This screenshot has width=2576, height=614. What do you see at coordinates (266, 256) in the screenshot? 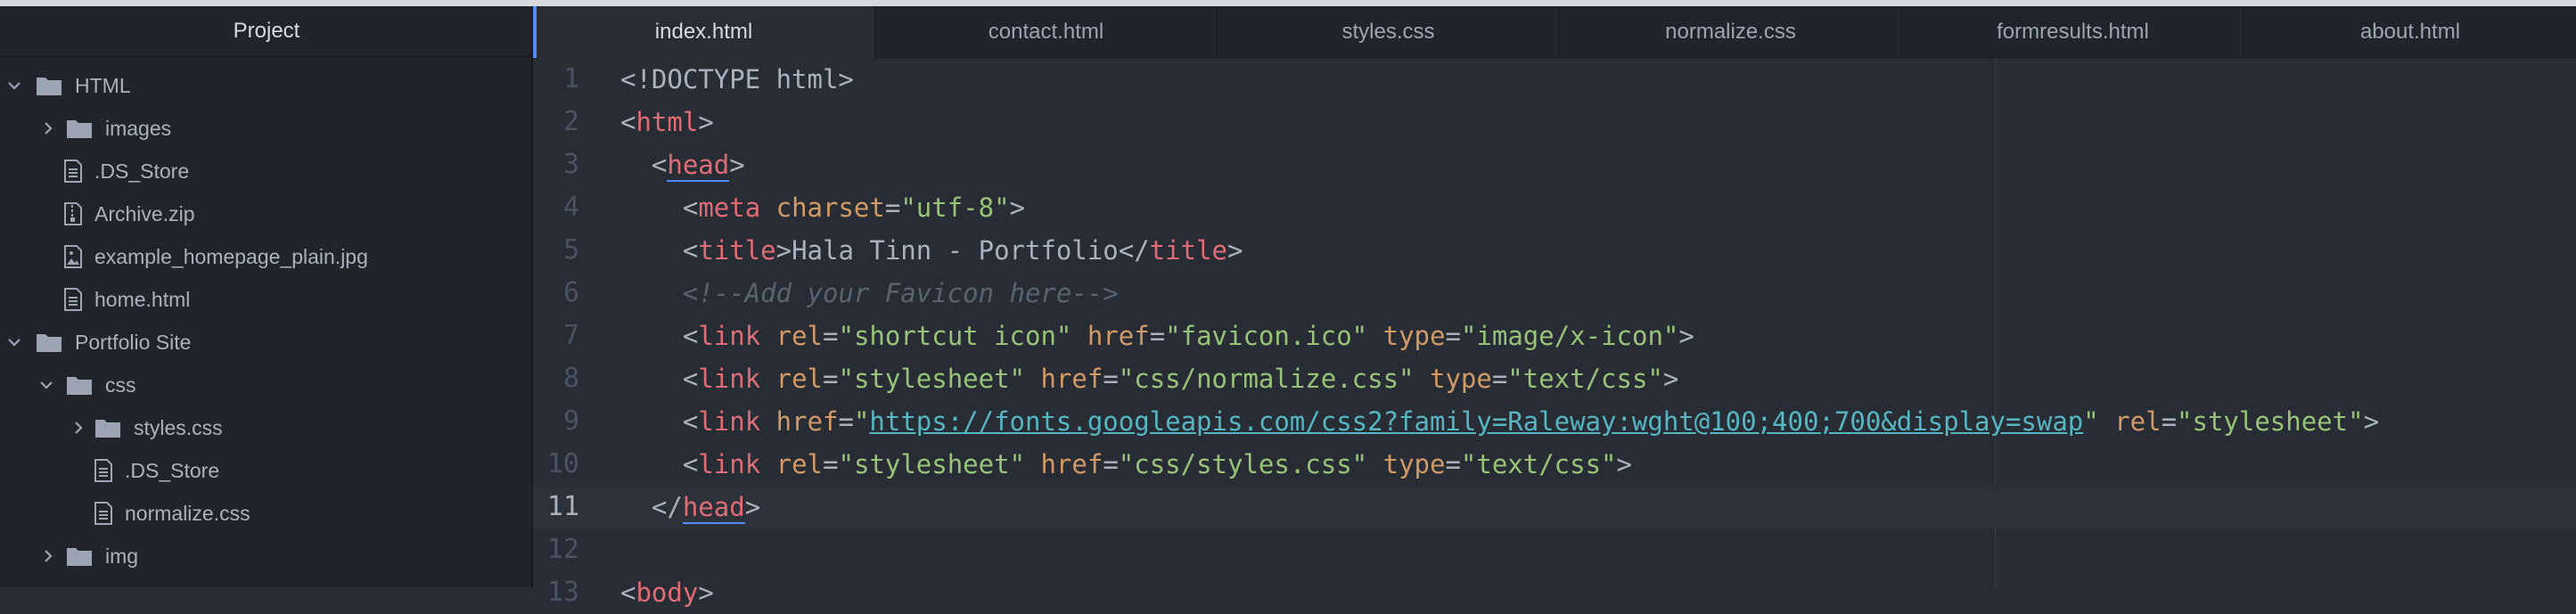
I see `tree-file-example-homepage: example_homepage_plain.jpg` at bounding box center [266, 256].